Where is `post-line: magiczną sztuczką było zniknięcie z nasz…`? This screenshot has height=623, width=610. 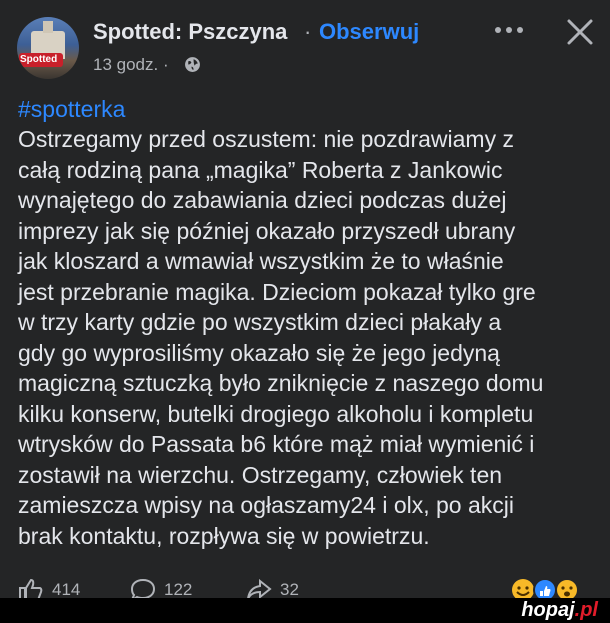 post-line: magiczną sztuczką było zniknięcie z nasz… is located at coordinates (281, 383).